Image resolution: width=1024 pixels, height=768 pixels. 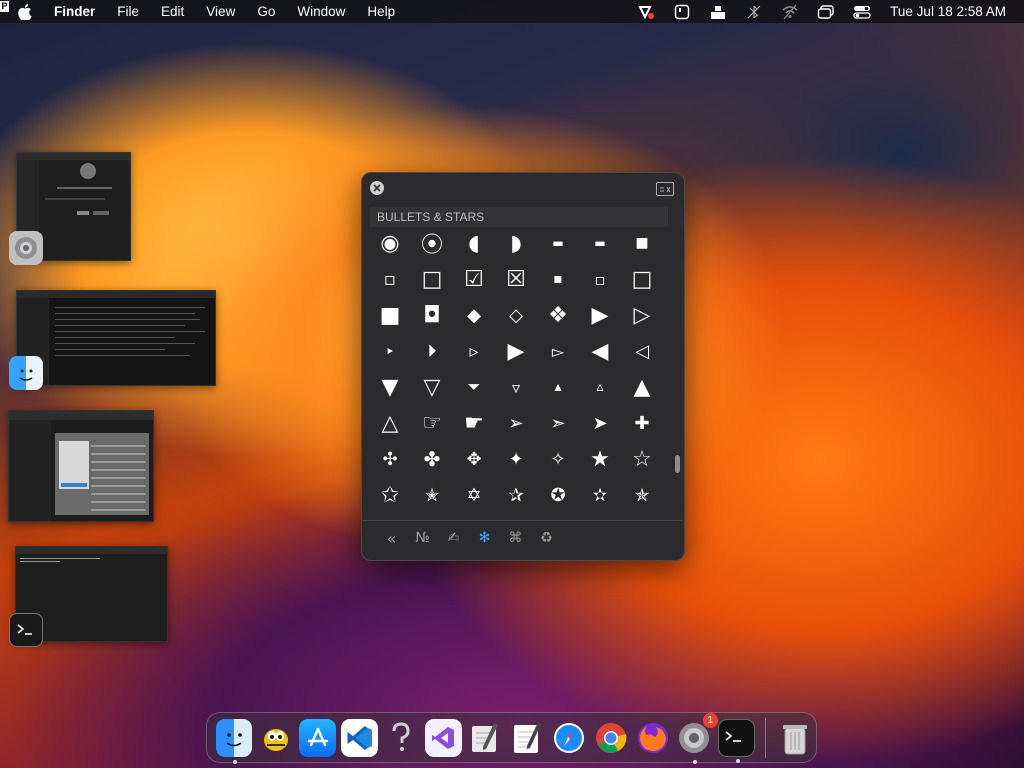 I want to click on menu-edit: Edit, so click(x=172, y=11).